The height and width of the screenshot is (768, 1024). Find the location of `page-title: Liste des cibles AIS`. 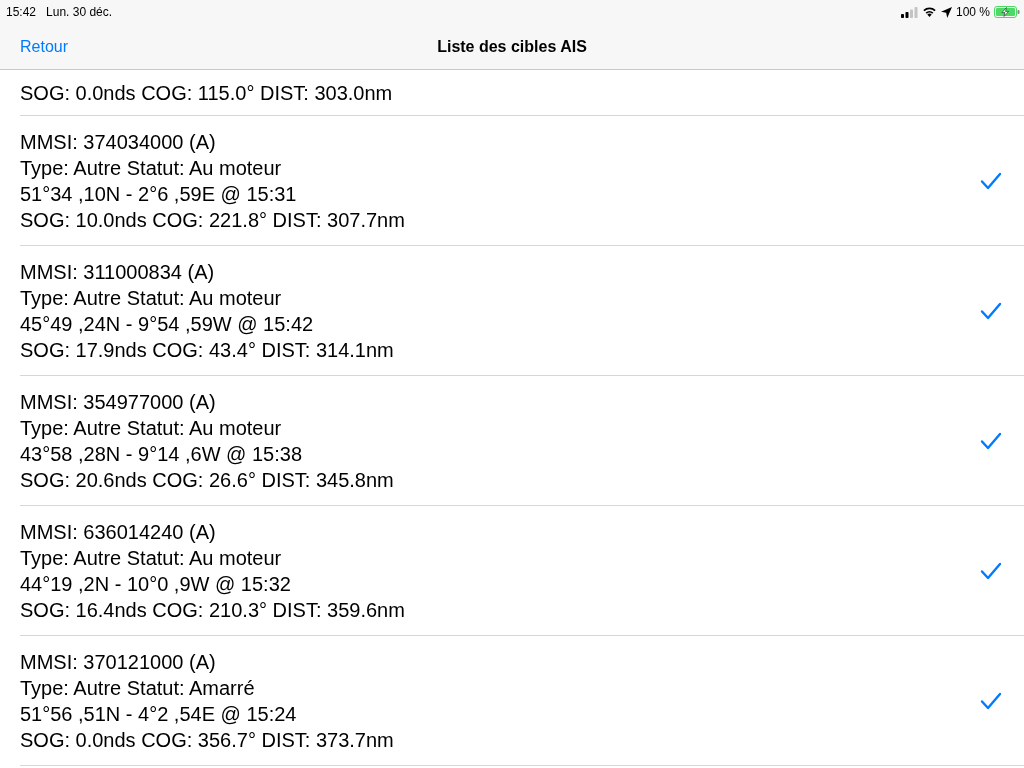

page-title: Liste des cibles AIS is located at coordinates (512, 46).